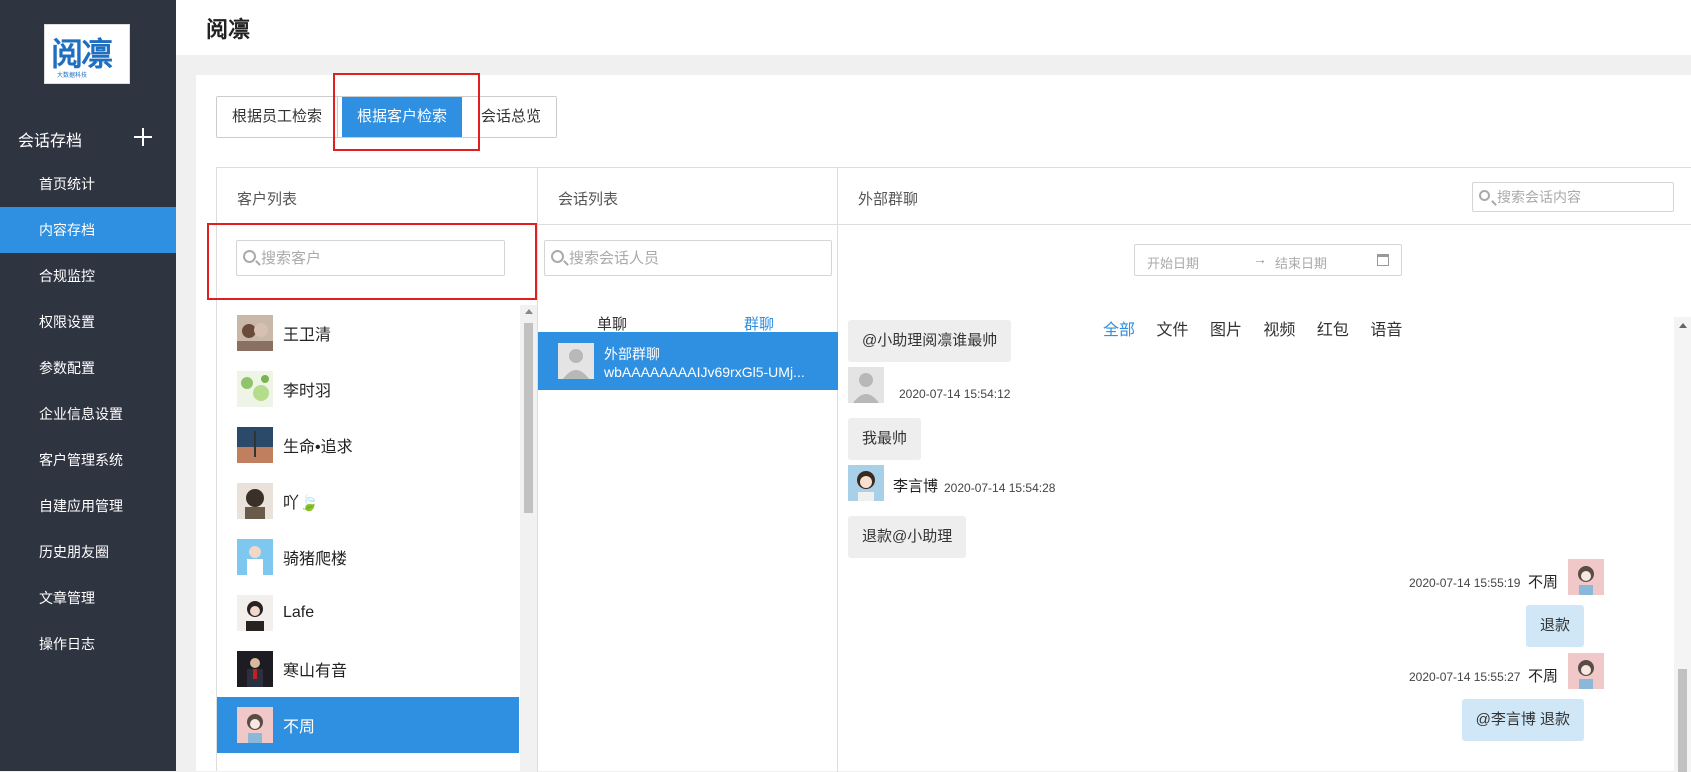 The height and width of the screenshot is (772, 1691). I want to click on message-time: 2020-07-14 15:55:27, so click(1465, 677).